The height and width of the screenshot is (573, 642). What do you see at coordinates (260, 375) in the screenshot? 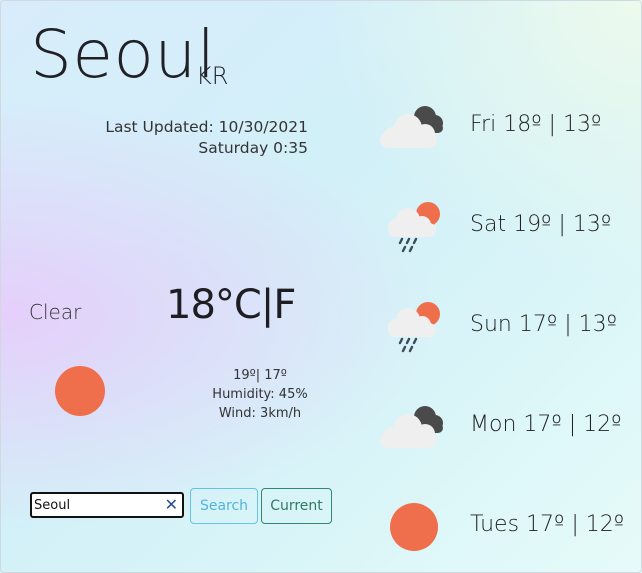
I see `hi-lo-temperature: 19º| 17º` at bounding box center [260, 375].